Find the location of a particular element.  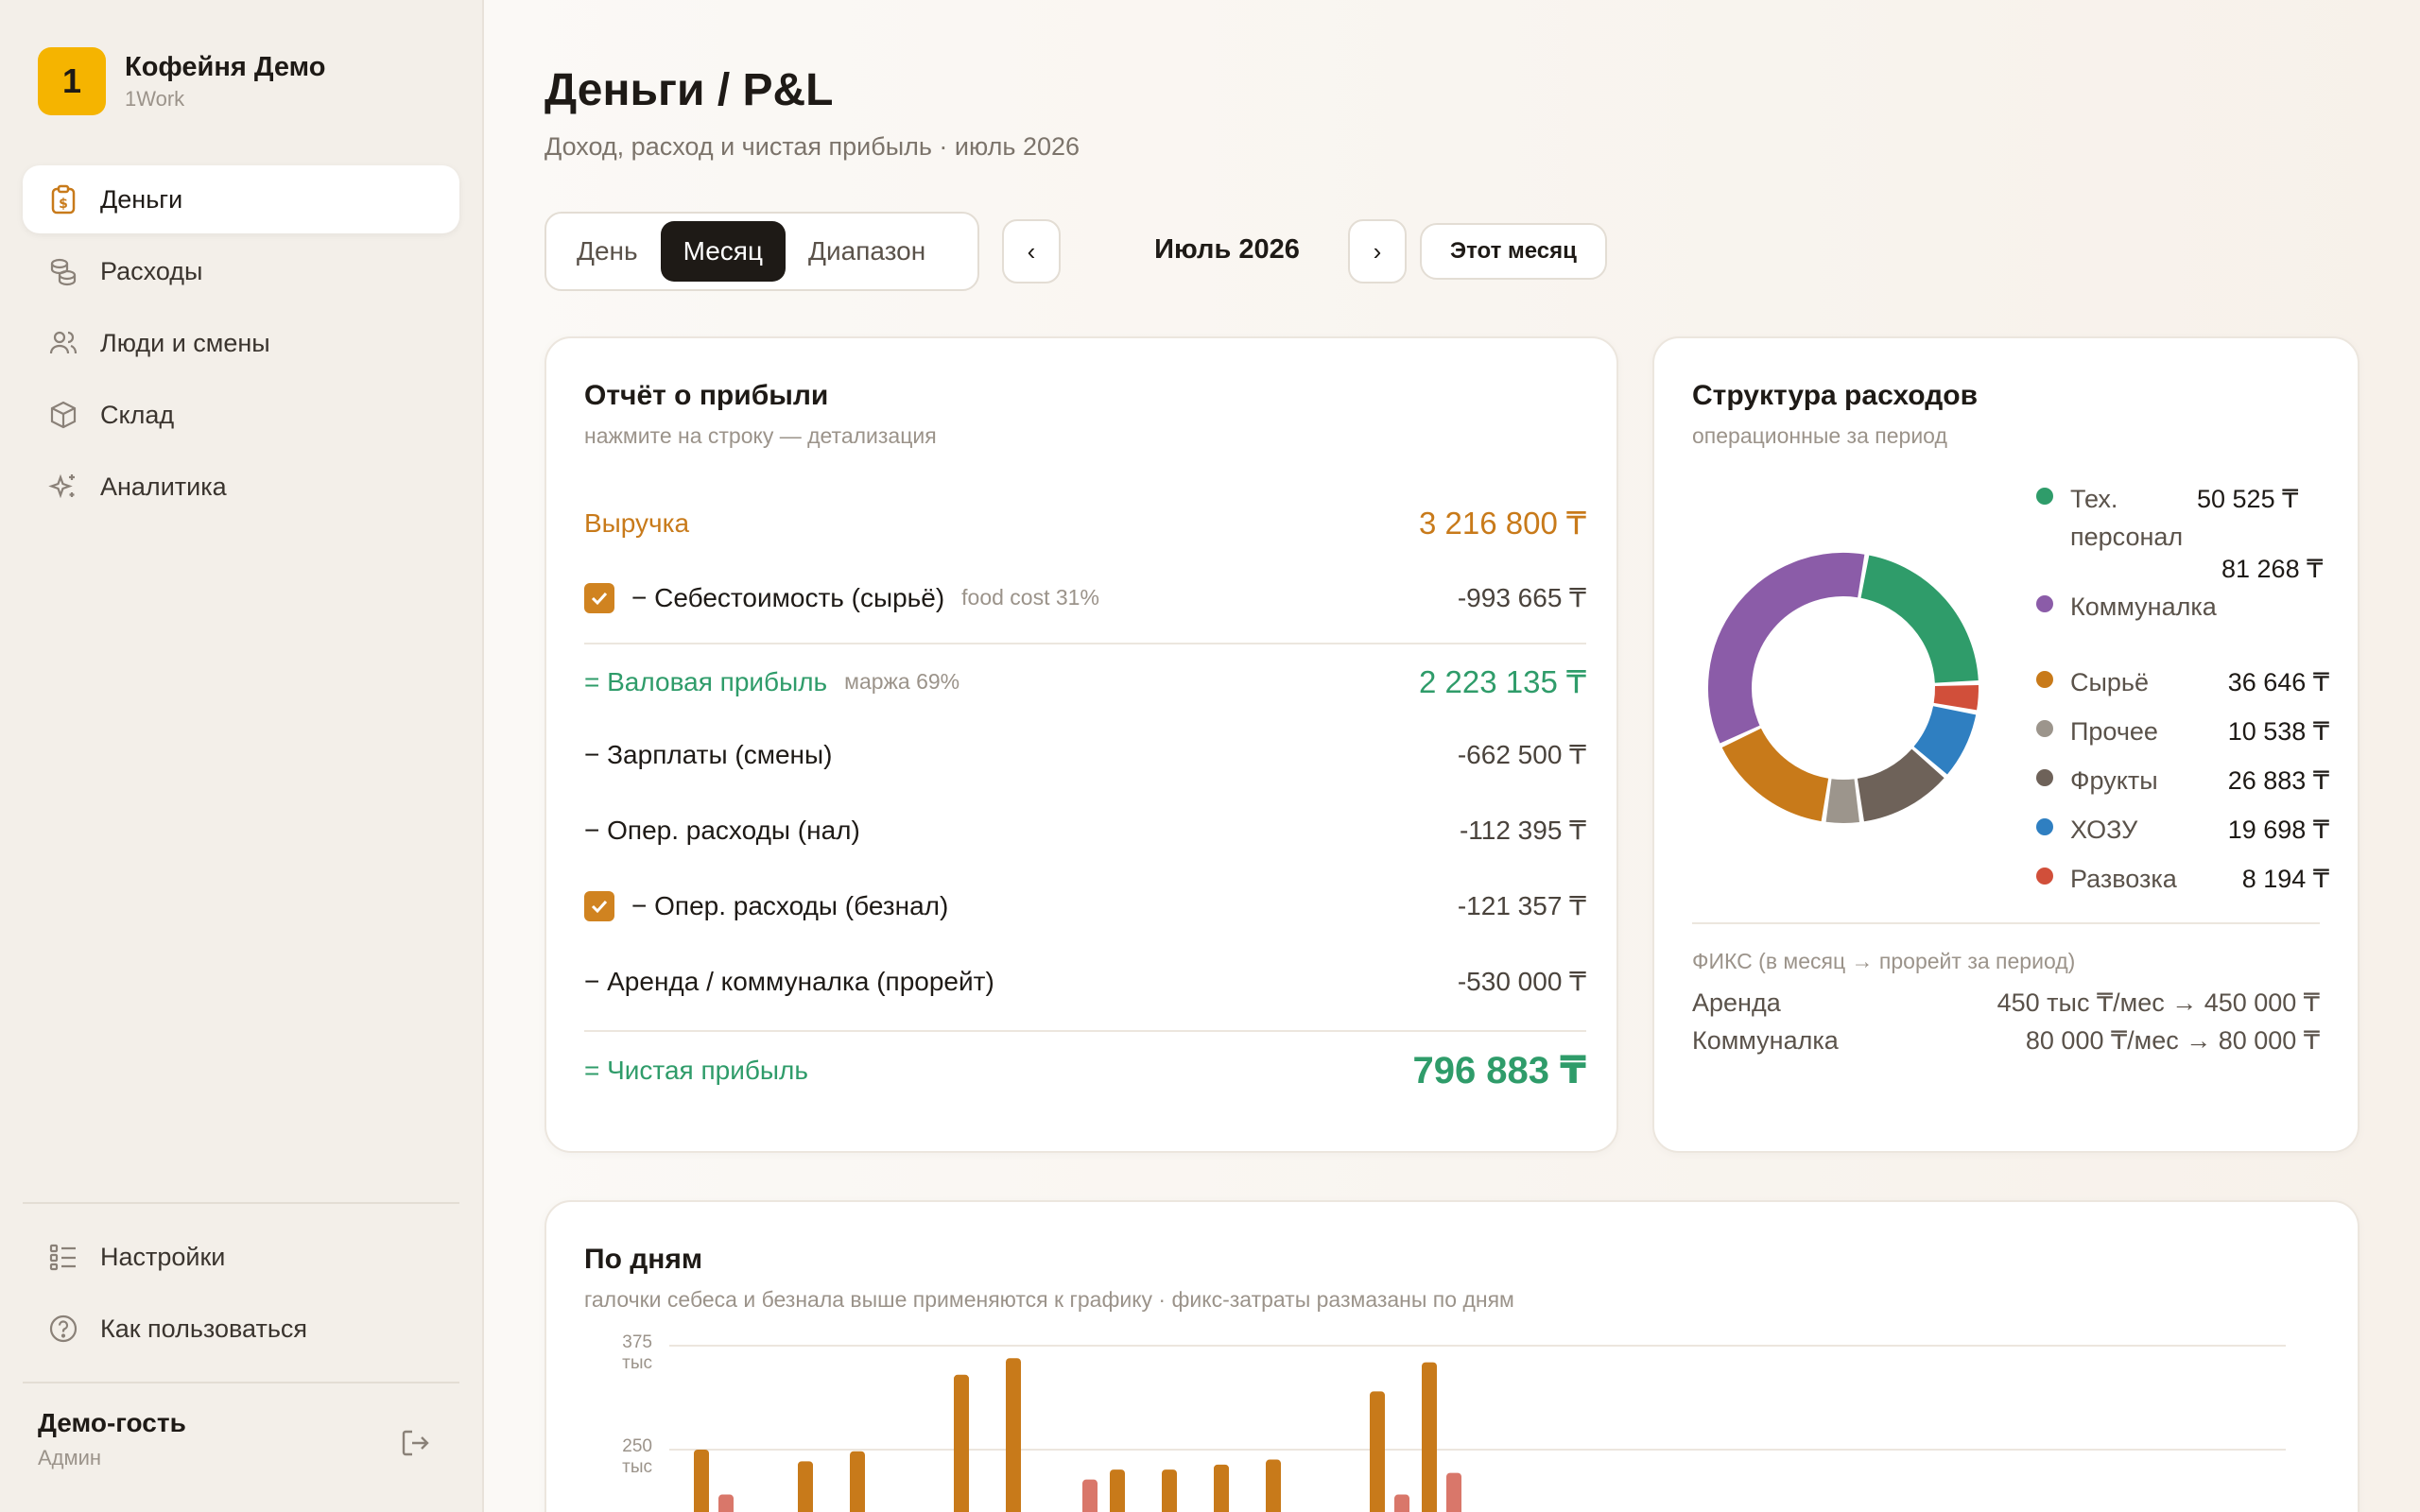

page-title: Деньги / P&L is located at coordinates (689, 90).